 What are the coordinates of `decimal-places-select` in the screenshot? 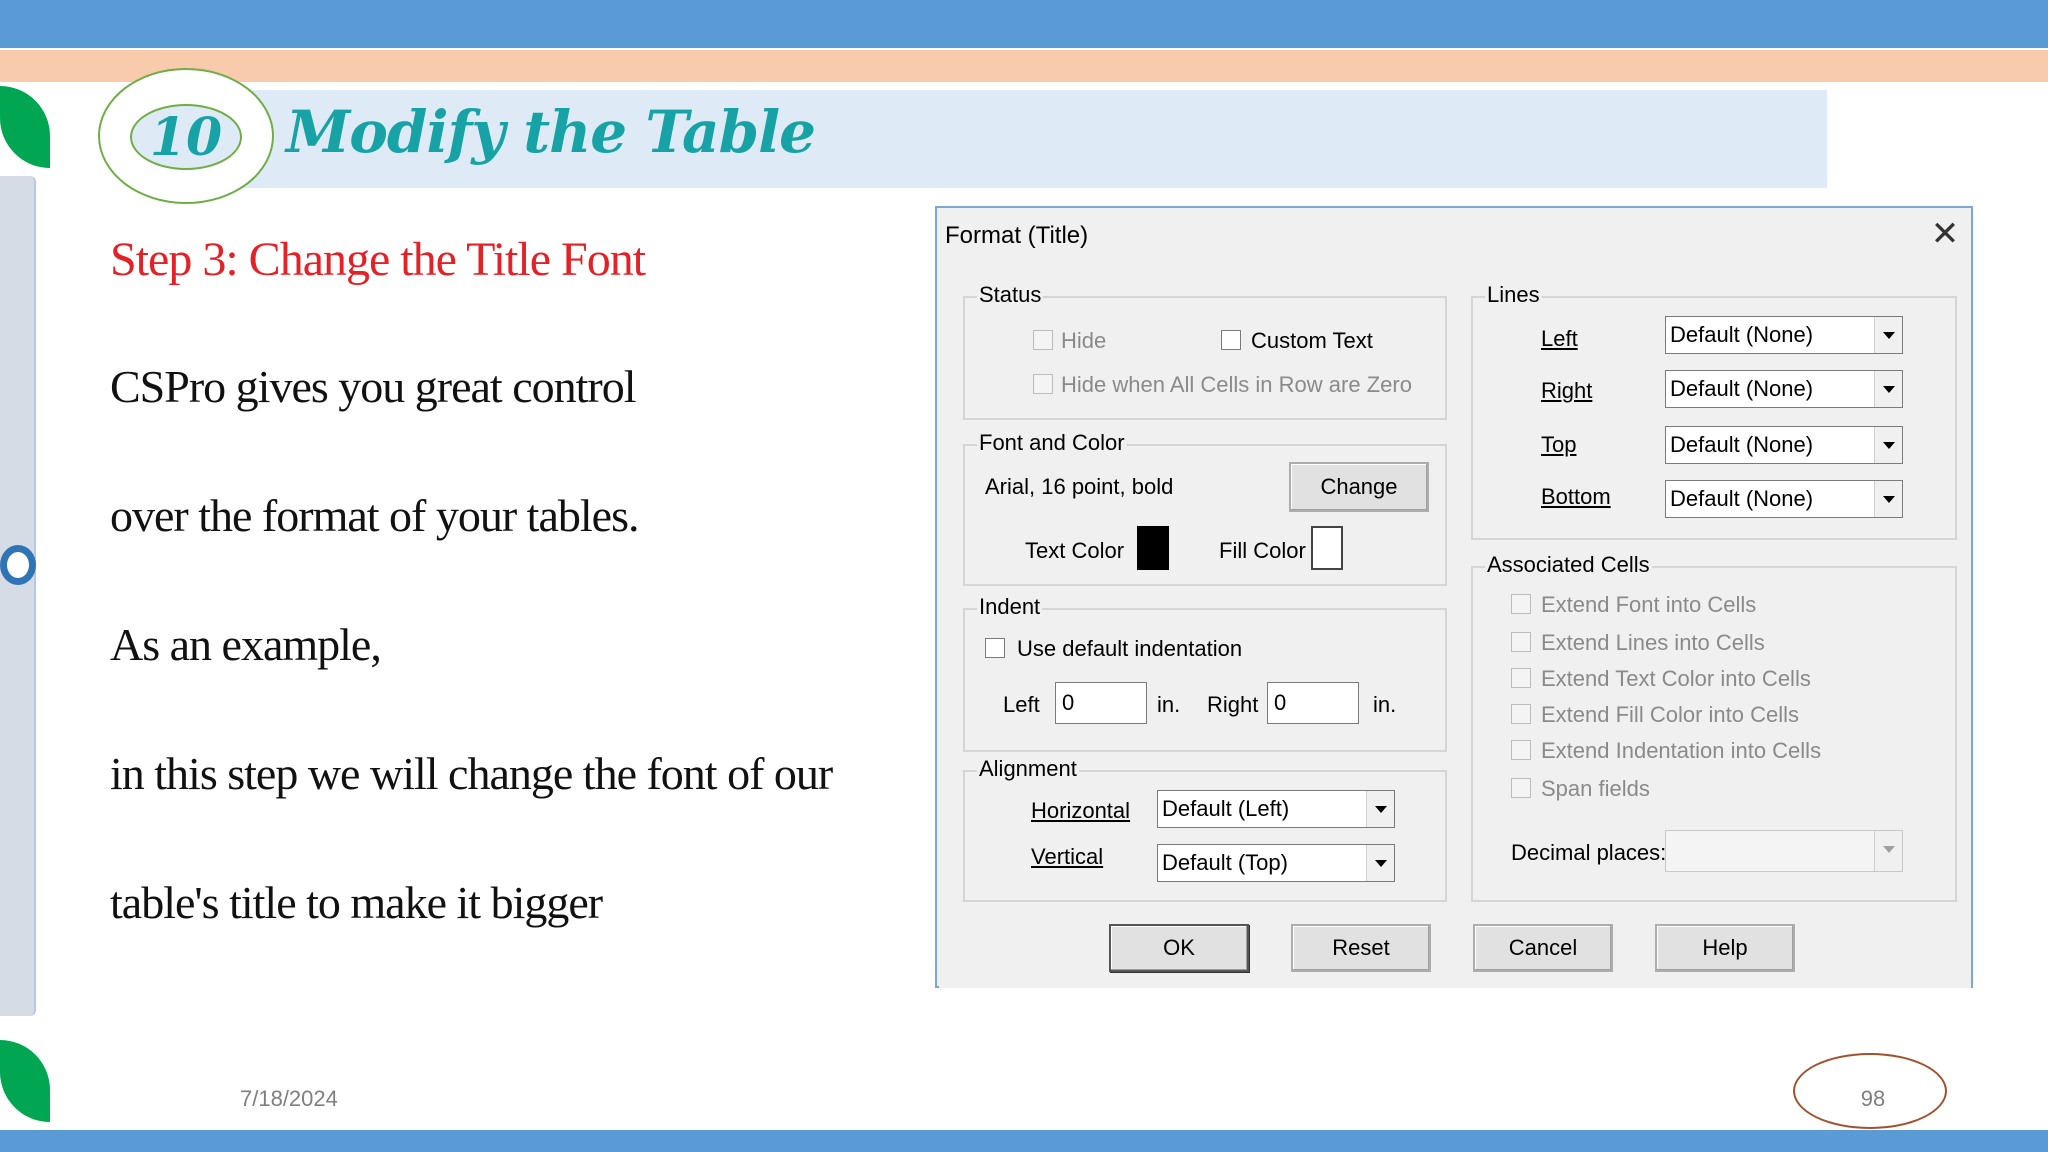 It's located at (1784, 851).